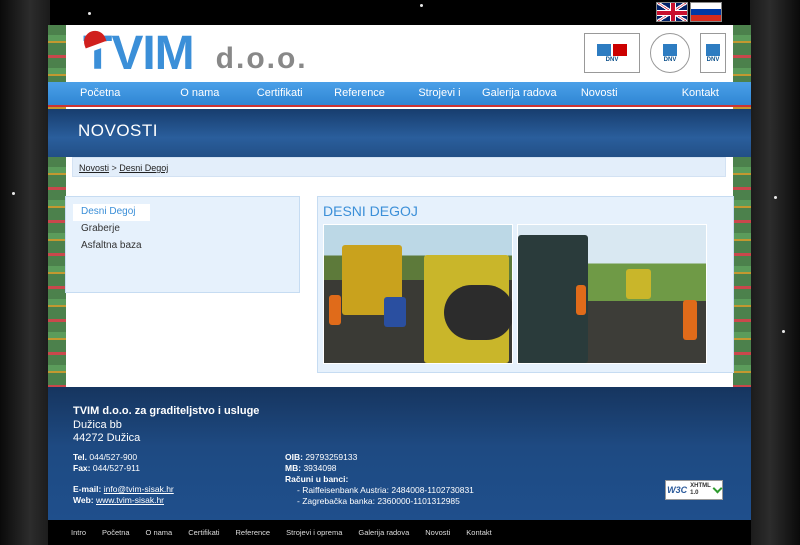 The image size is (800, 545). Describe the element at coordinates (713, 53) in the screenshot. I see `dnv-certificate-icon: DNV` at that location.